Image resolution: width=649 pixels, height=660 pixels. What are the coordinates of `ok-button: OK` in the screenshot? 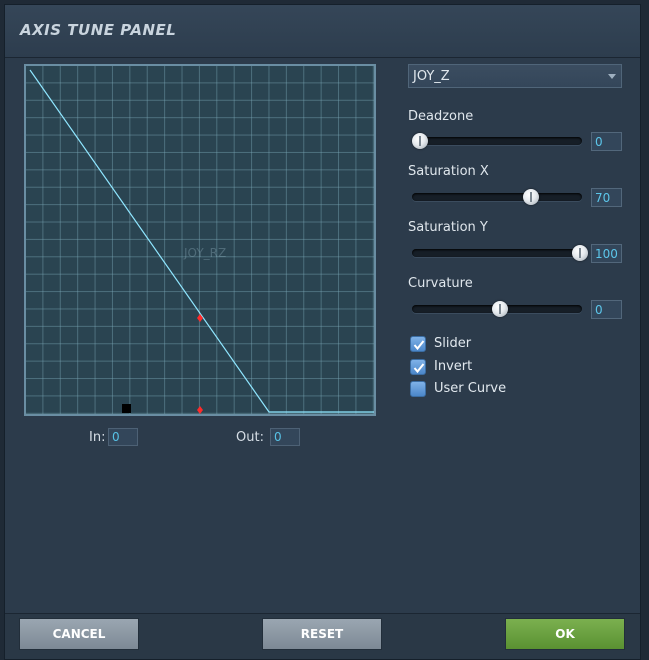 It's located at (565, 634).